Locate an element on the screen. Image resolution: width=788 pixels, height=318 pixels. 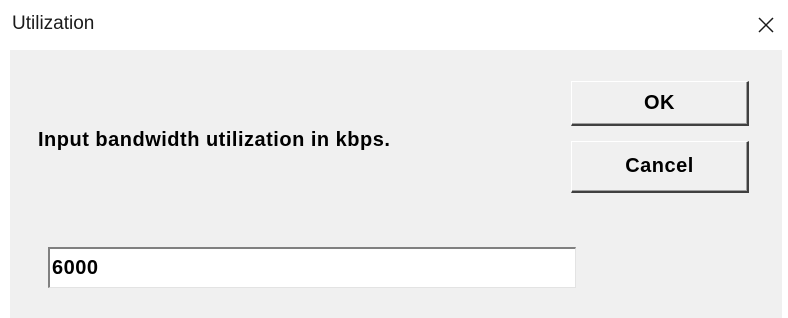
prompt-label: Input bandwidth utilization in kbps. is located at coordinates (214, 140).